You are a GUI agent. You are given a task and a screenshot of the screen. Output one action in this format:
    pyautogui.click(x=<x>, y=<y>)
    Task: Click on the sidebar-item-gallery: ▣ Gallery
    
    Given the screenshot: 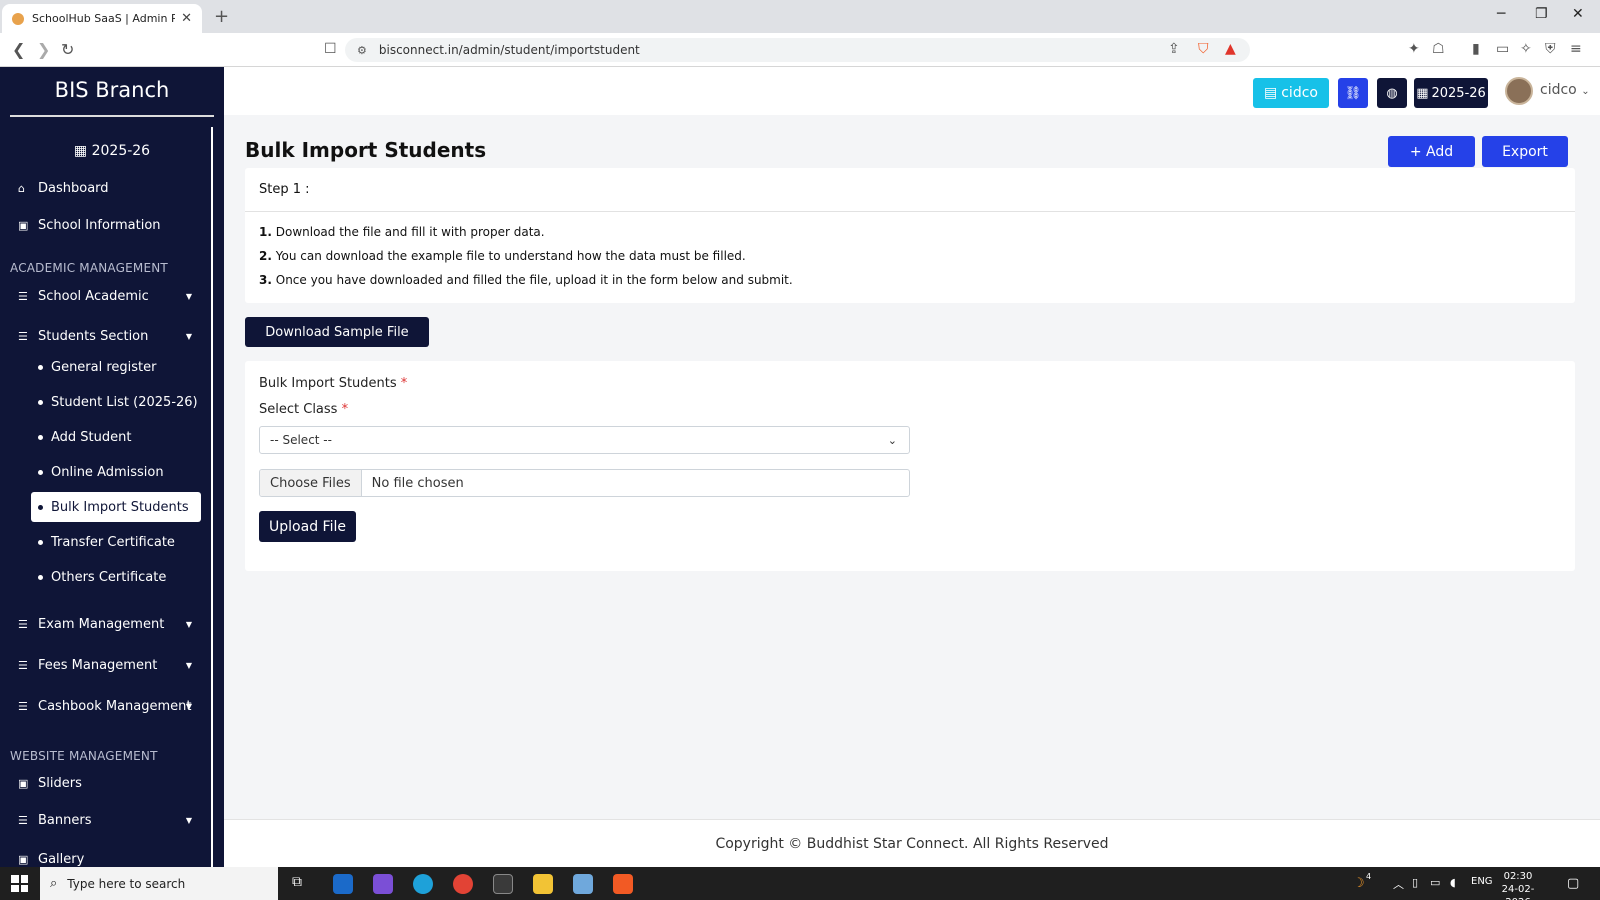 What is the action you would take?
    pyautogui.click(x=108, y=859)
    